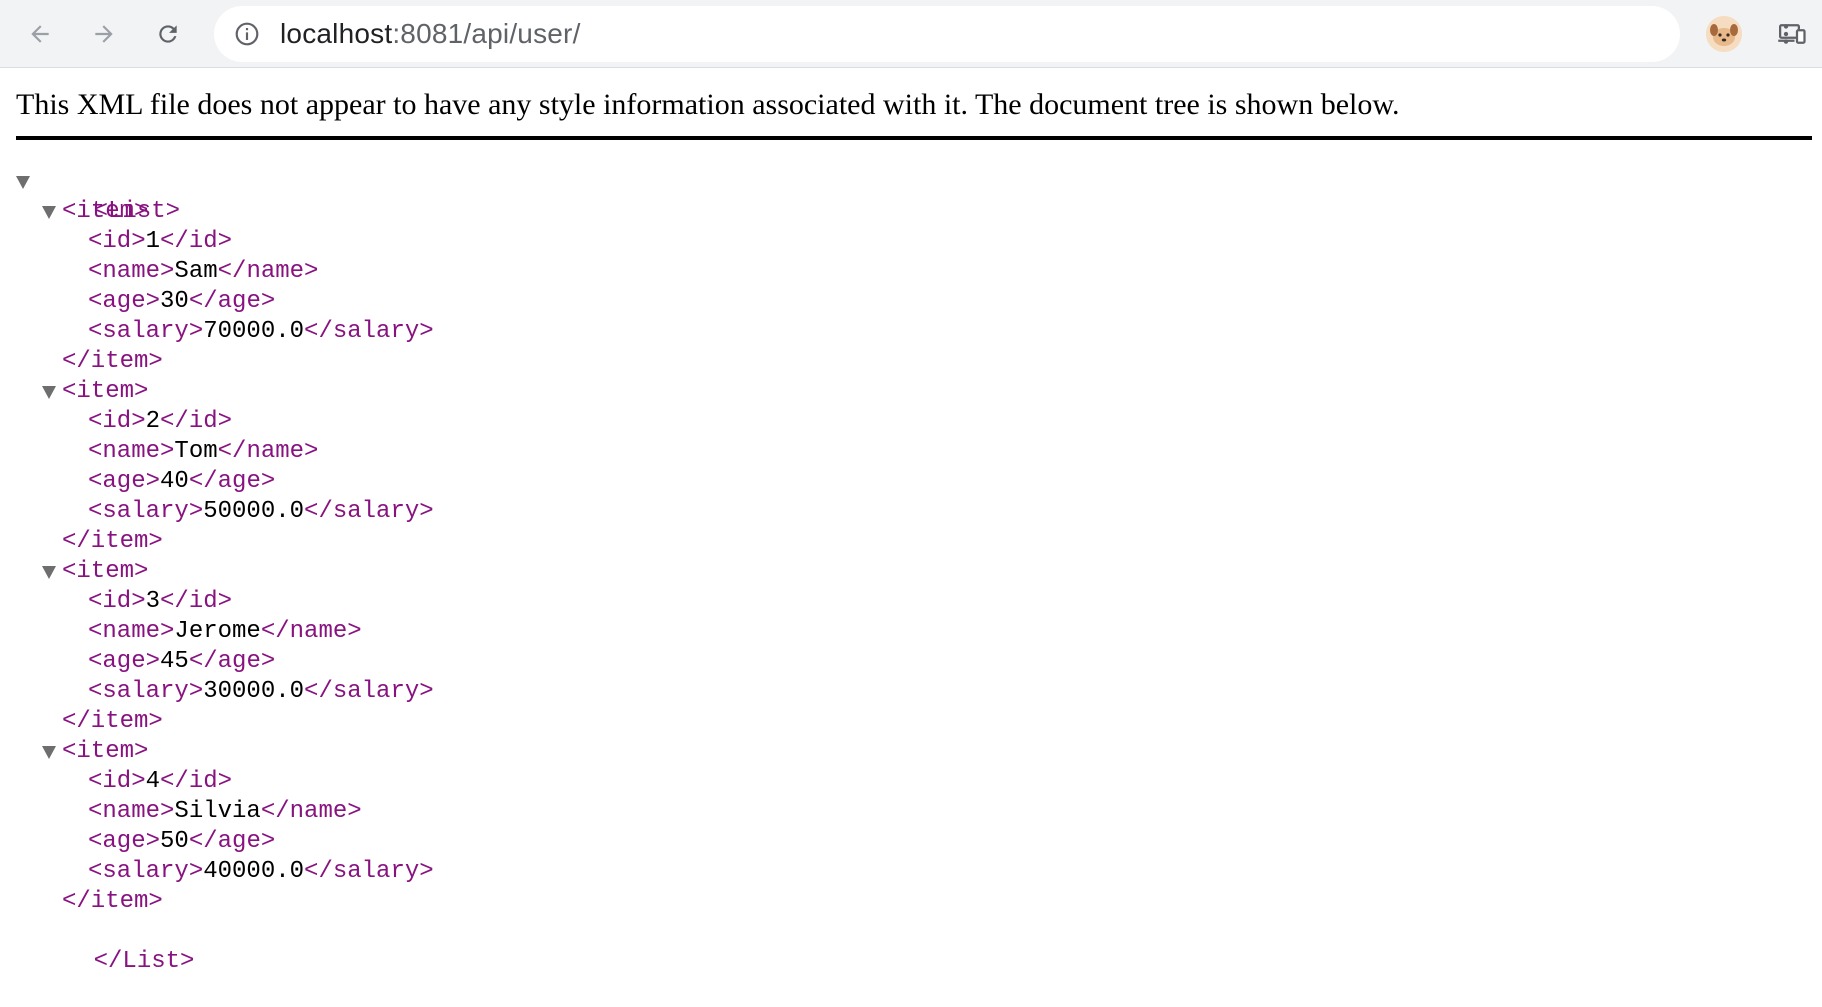  I want to click on avatar-icon, so click(1724, 34).